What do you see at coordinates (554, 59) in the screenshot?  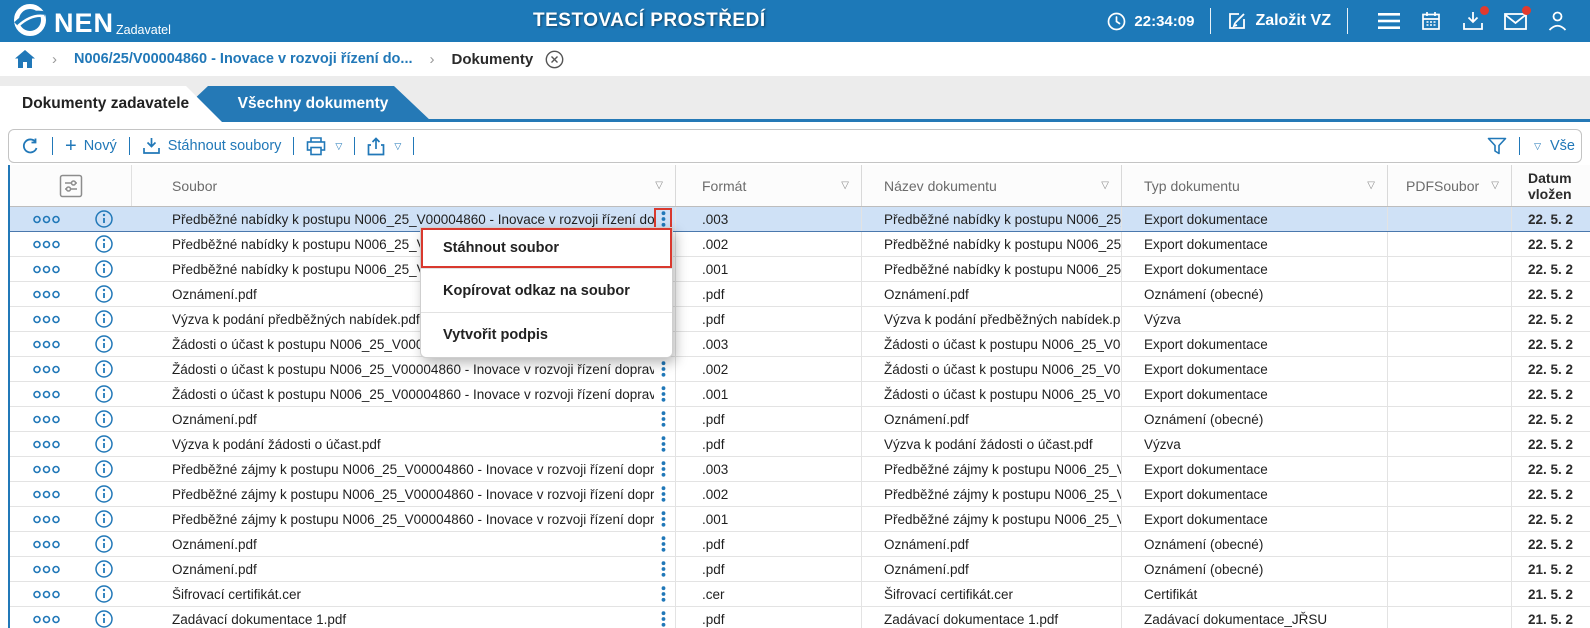 I see `close-breadcrumb-icon` at bounding box center [554, 59].